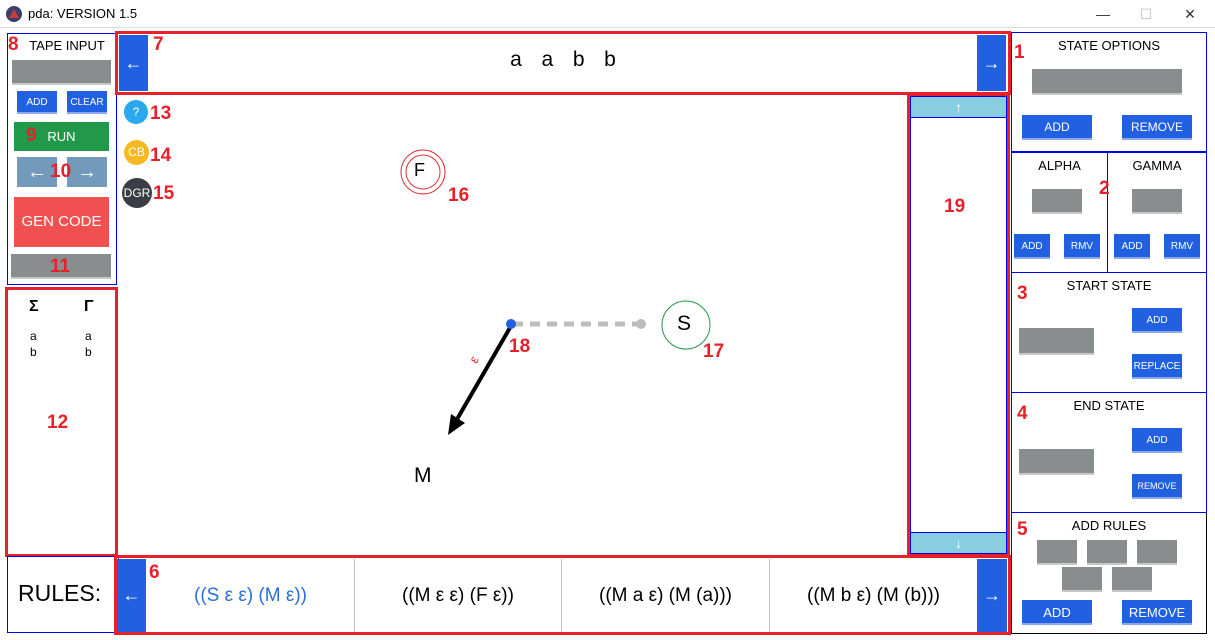 Image resolution: width=1215 pixels, height=640 pixels. I want to click on alpha-add-button: ADD, so click(1032, 246).